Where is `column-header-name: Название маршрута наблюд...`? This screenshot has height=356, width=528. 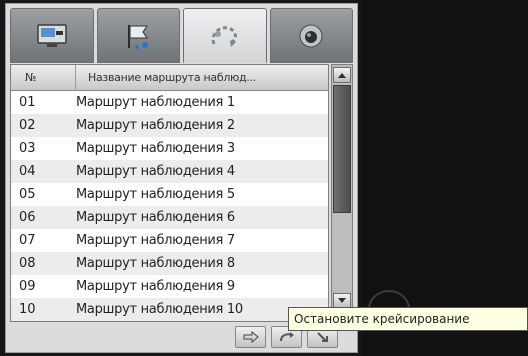
column-header-name: Название маршрута наблюд... is located at coordinates (166, 77).